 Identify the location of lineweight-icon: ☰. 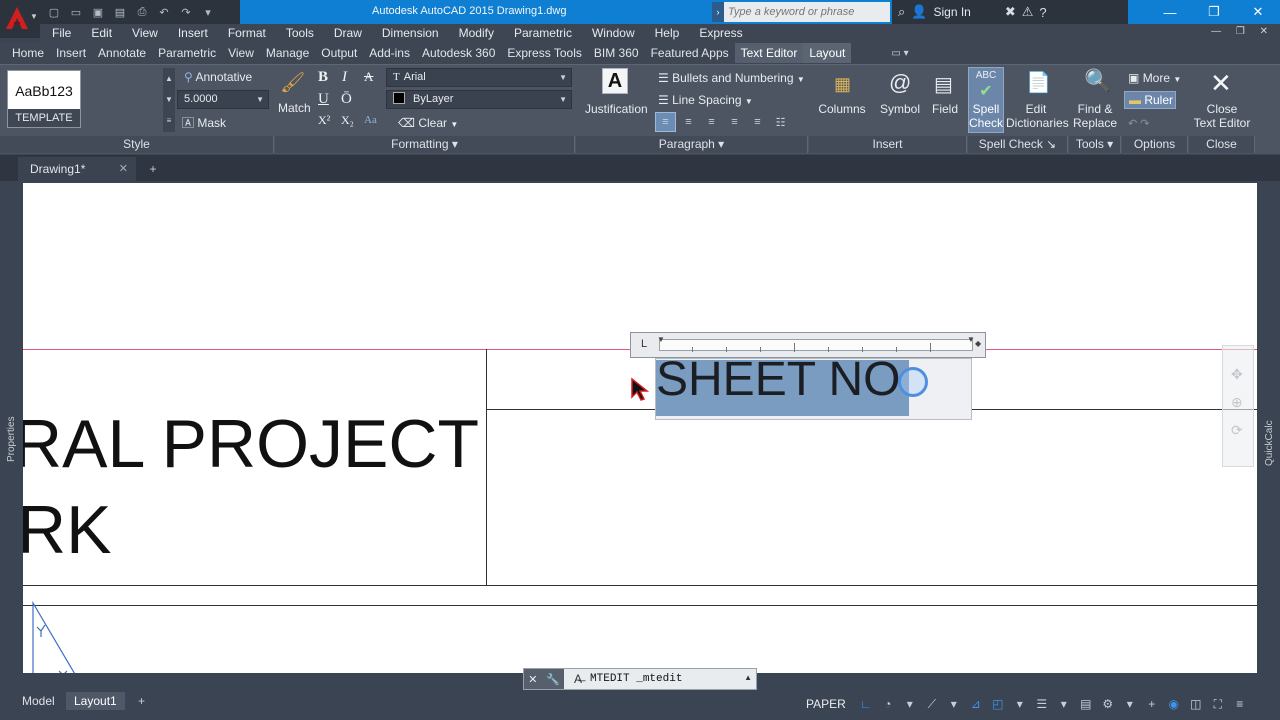
(1042, 704).